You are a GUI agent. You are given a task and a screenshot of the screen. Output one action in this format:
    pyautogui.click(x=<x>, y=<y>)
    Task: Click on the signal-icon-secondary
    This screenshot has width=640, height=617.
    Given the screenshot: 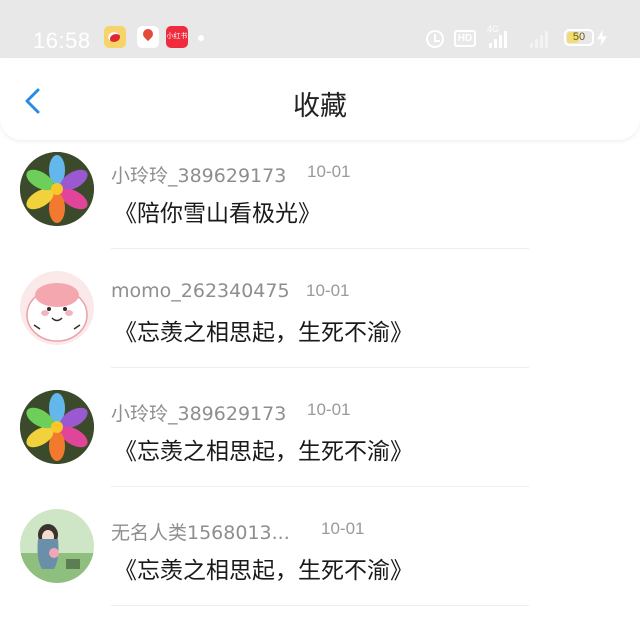 What is the action you would take?
    pyautogui.click(x=540, y=38)
    